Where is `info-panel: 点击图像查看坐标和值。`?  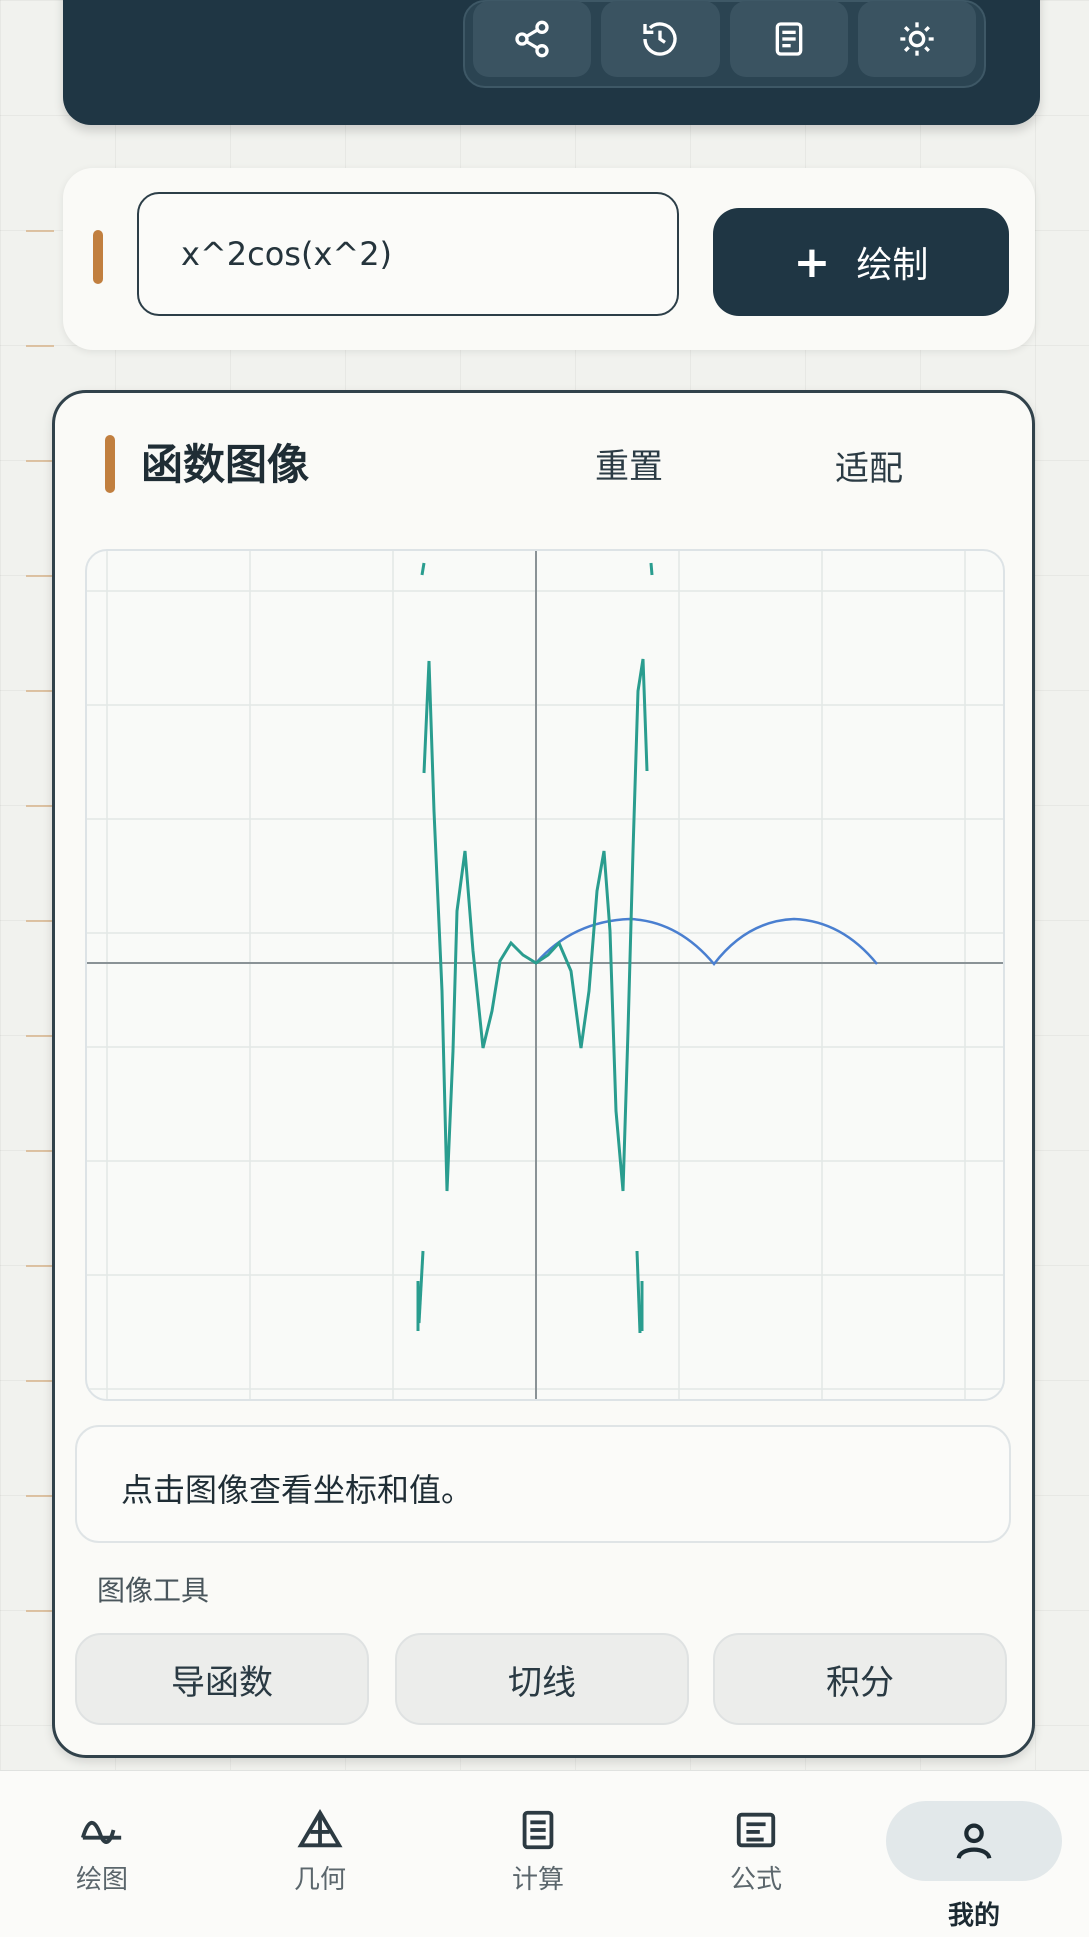 info-panel: 点击图像查看坐标和值。 is located at coordinates (543, 1484).